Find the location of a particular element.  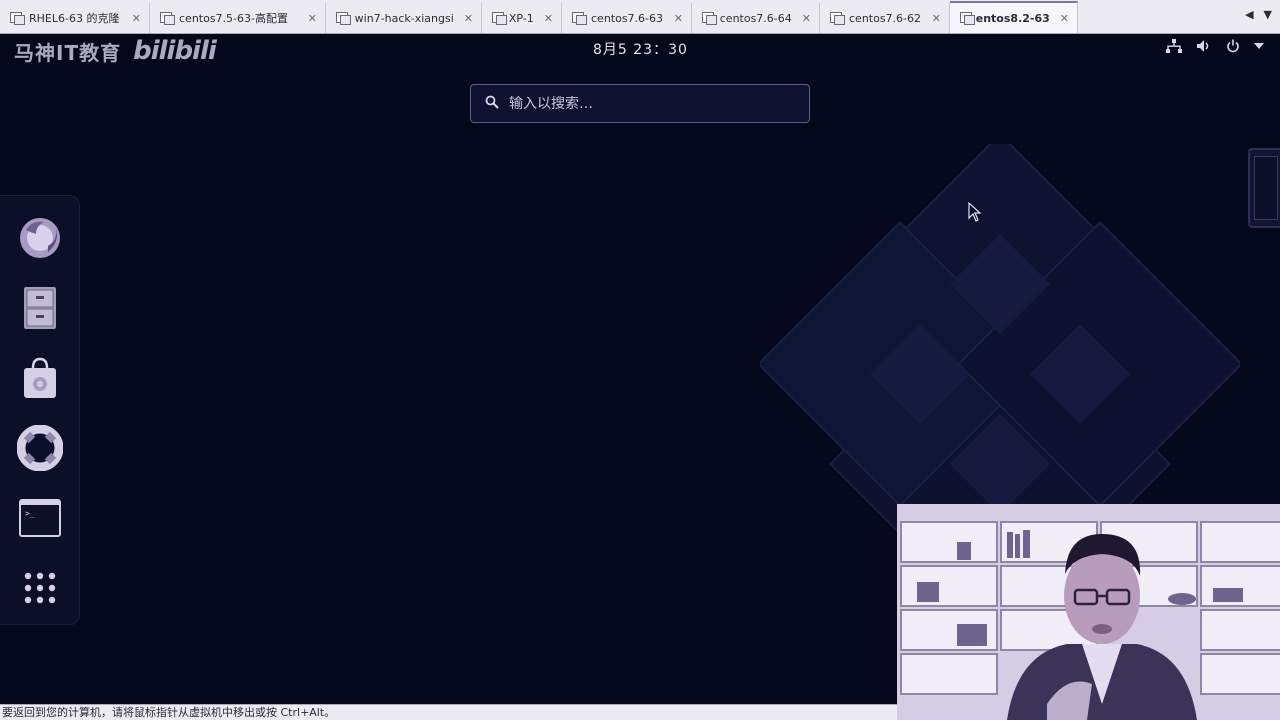

files-icon is located at coordinates (40, 308).